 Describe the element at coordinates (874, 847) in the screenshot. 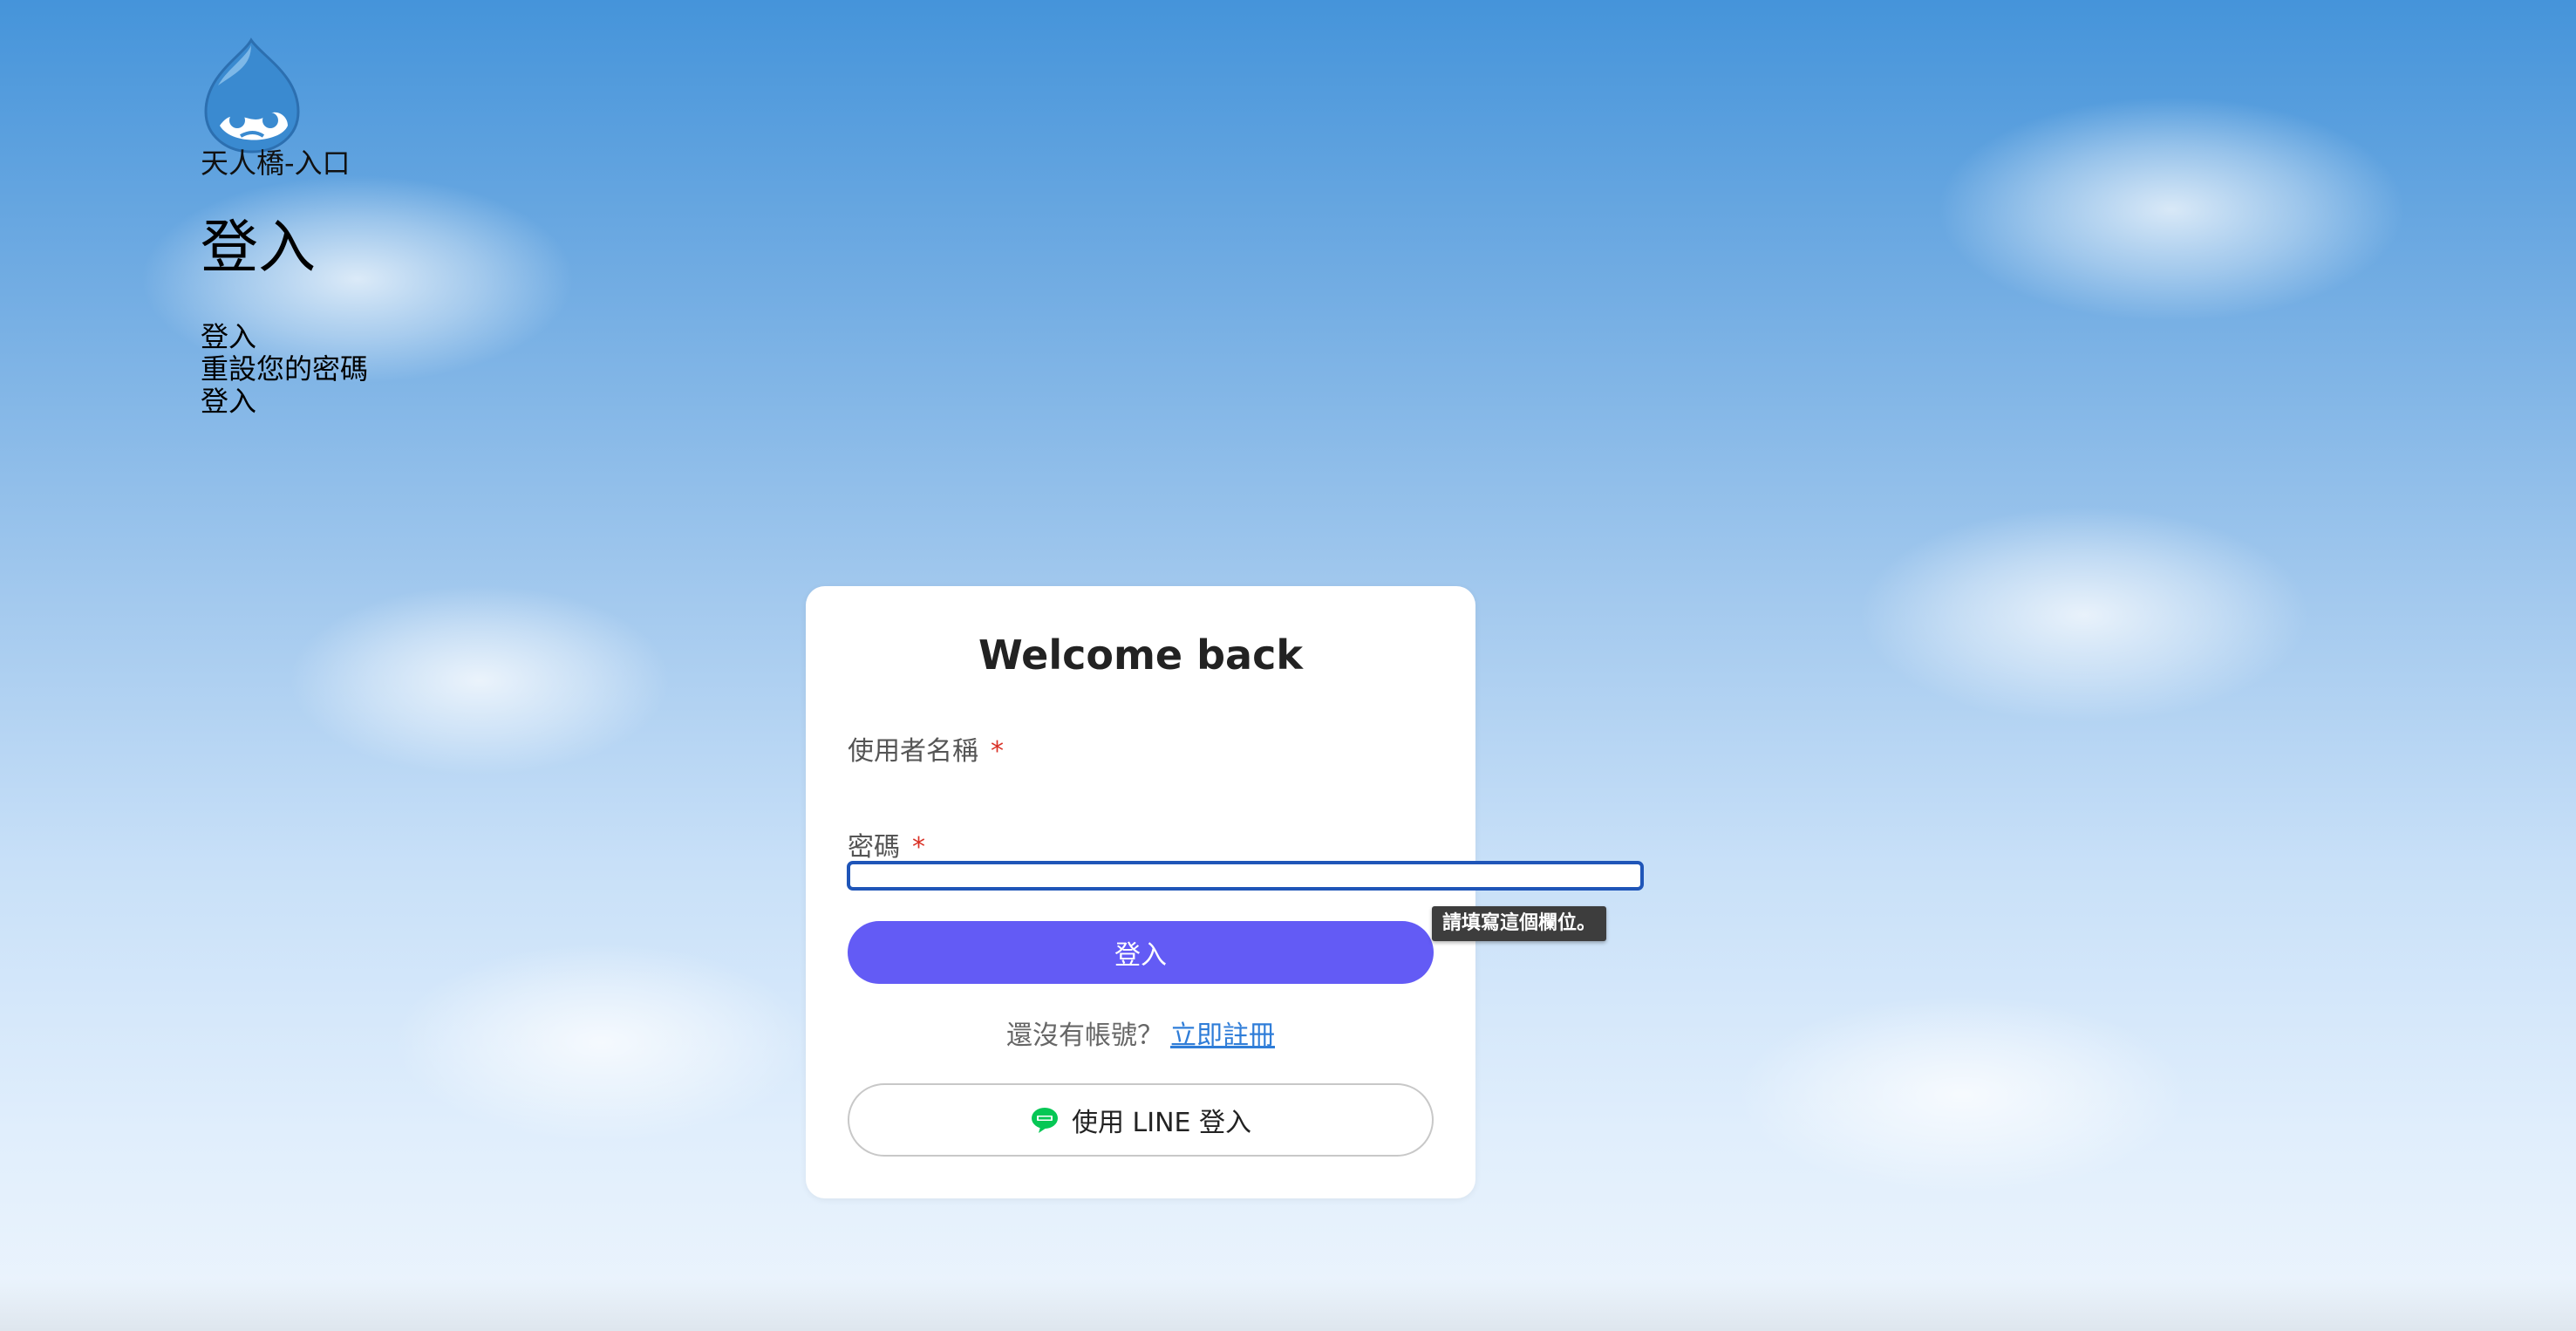

I see `password-label-text: 密碼` at that location.